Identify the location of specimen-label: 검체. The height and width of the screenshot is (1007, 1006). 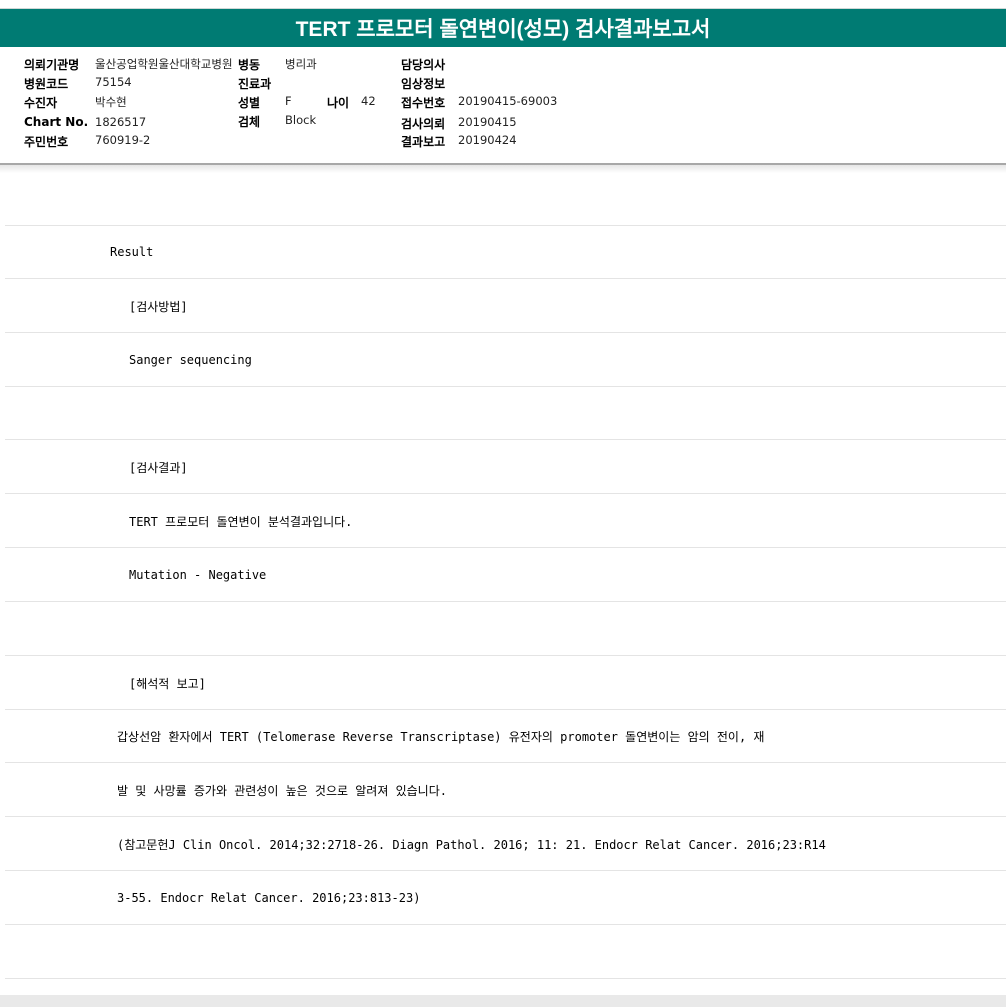
(249, 122).